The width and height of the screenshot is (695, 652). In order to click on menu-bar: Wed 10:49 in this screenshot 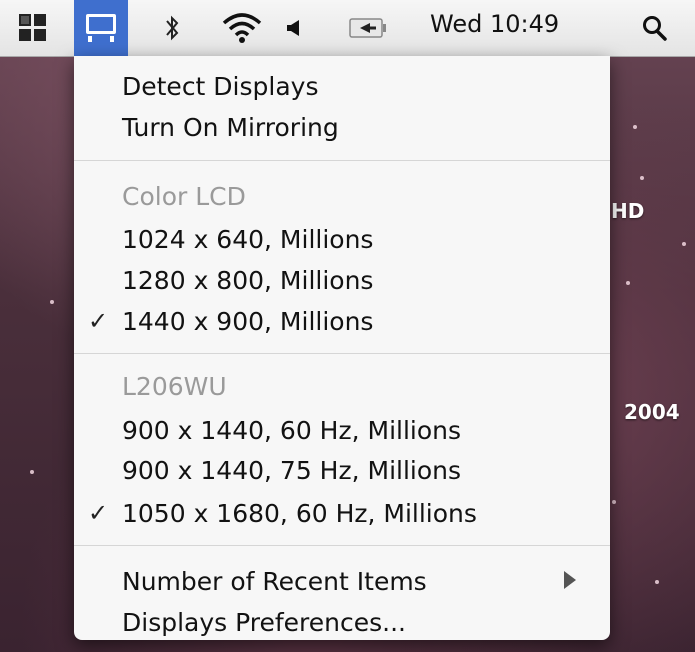, I will do `click(347, 28)`.